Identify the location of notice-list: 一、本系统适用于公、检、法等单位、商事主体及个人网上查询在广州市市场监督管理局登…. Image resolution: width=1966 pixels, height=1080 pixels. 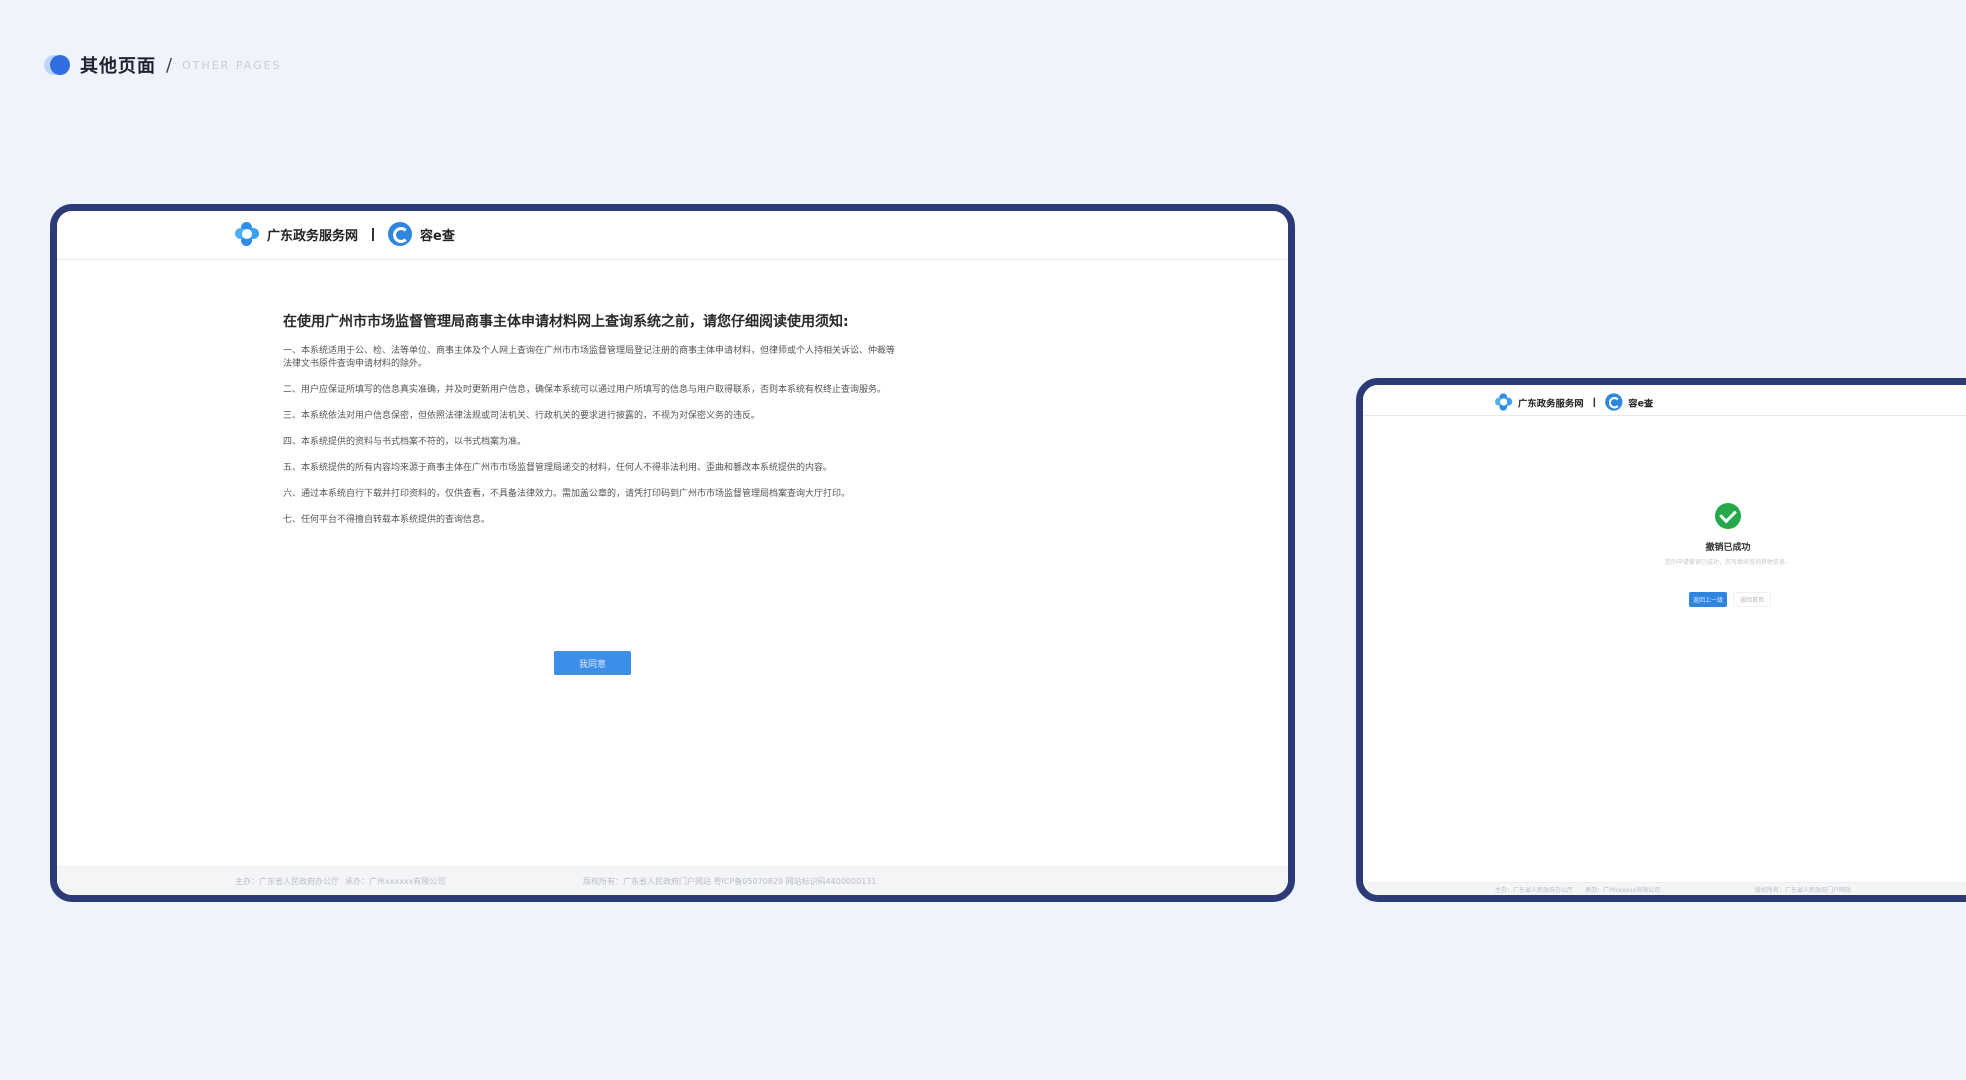
(591, 442).